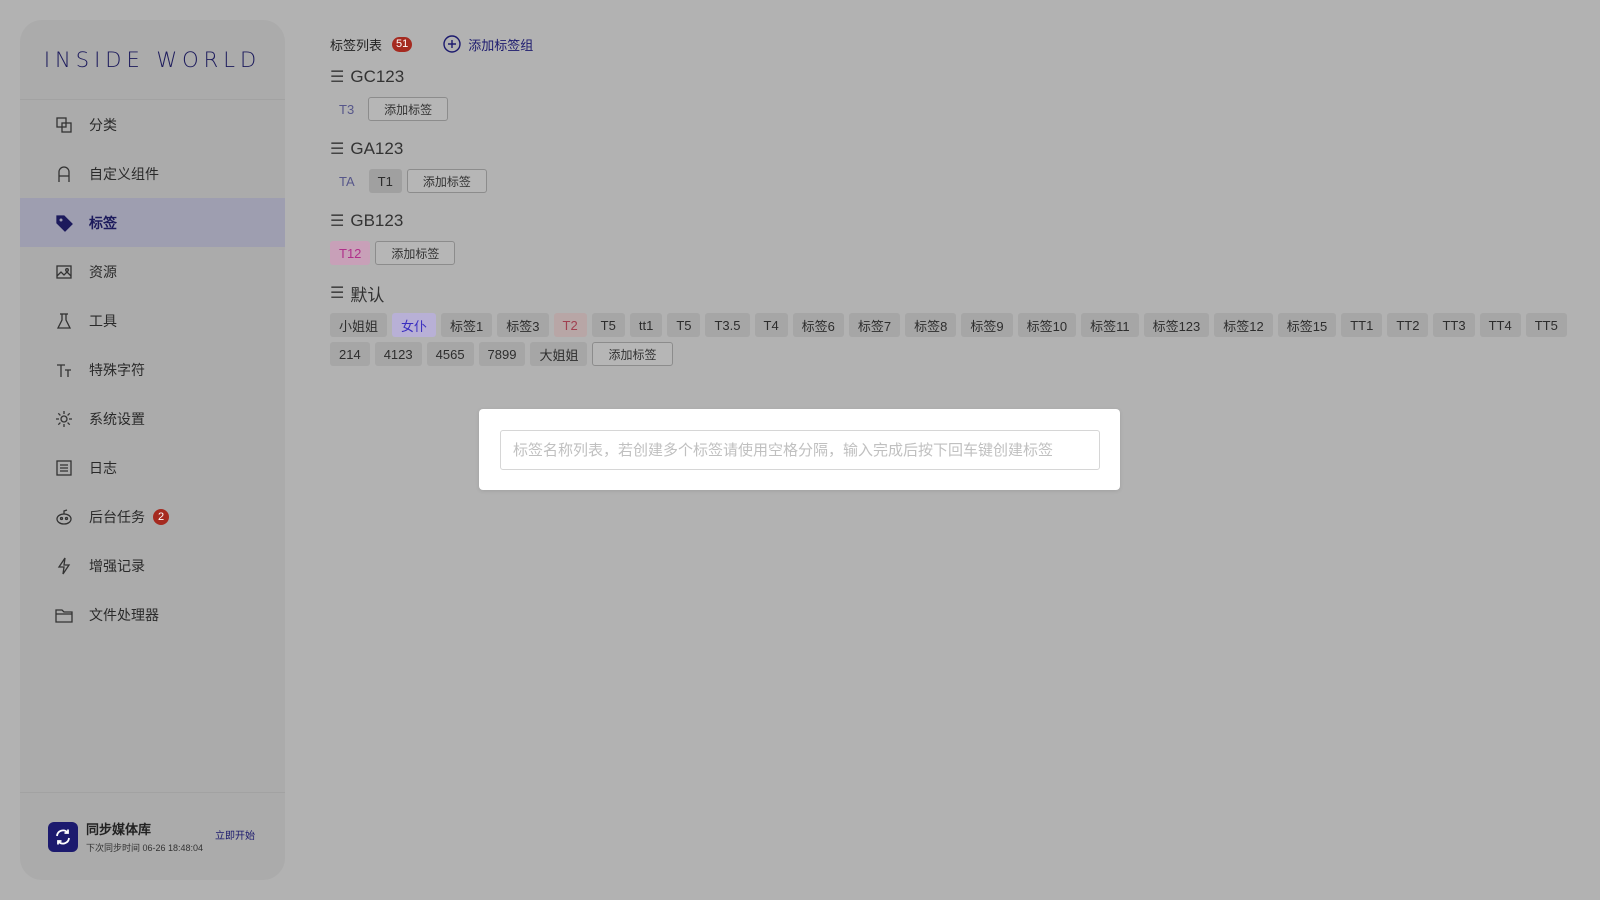  What do you see at coordinates (152, 516) in the screenshot?
I see `sidebar-item-8: 后台任务 2` at bounding box center [152, 516].